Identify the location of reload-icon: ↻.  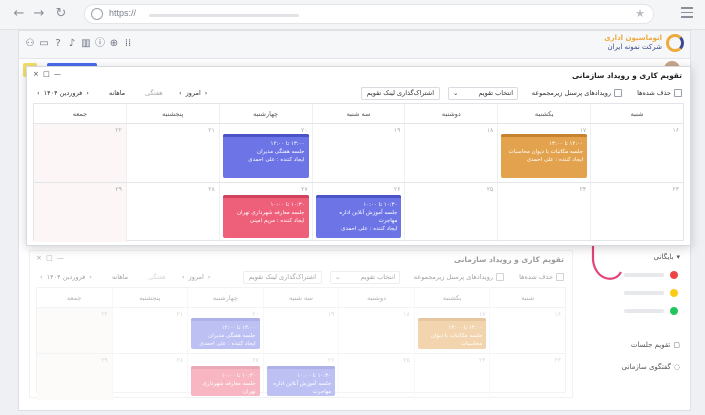
(61, 14).